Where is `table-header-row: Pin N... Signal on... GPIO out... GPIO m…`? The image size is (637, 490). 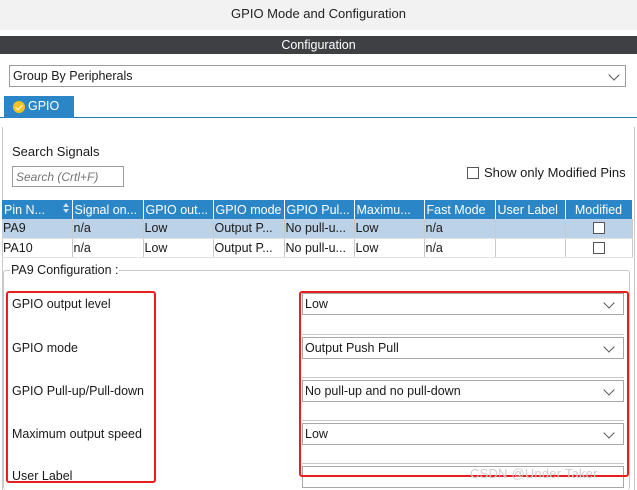
table-header-row: Pin N... Signal on... GPIO out... GPIO m… is located at coordinates (317, 209).